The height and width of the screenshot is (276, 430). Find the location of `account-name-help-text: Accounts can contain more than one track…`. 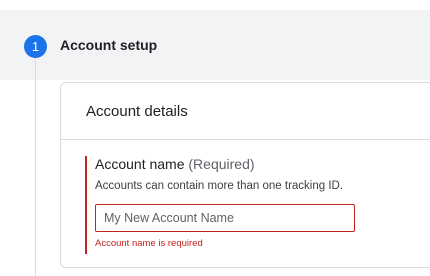

account-name-help-text: Accounts can contain more than one track… is located at coordinates (219, 186).